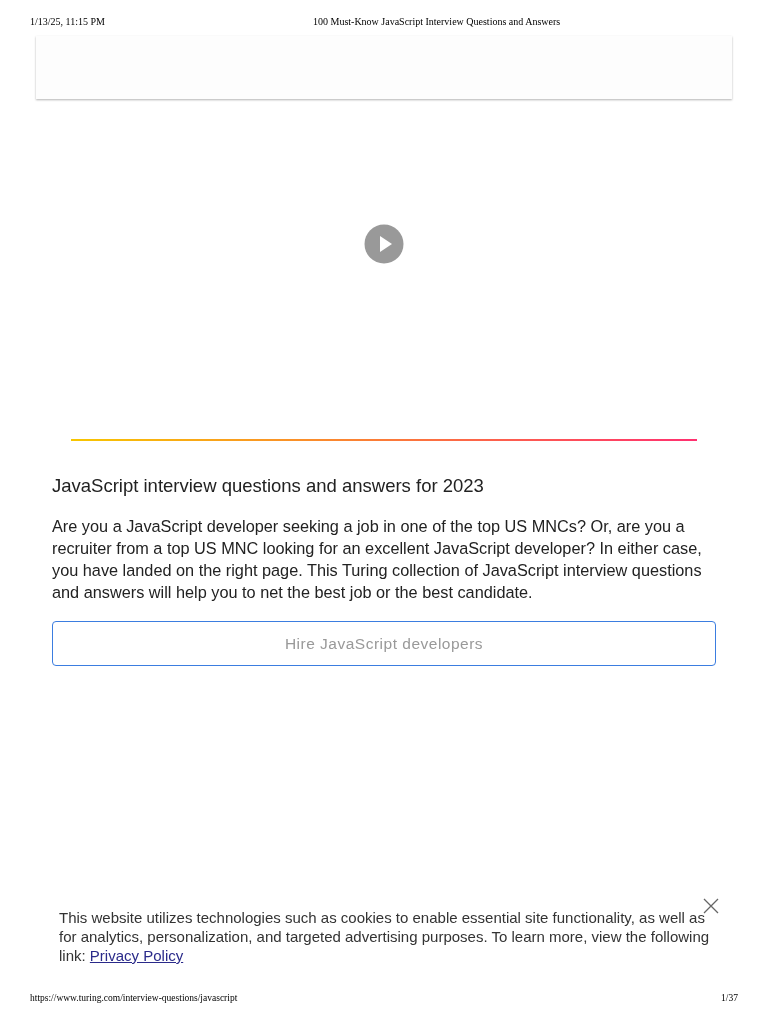 This screenshot has height=1024, width=768. I want to click on privacy-policy-link: Privacy Policy, so click(136, 955).